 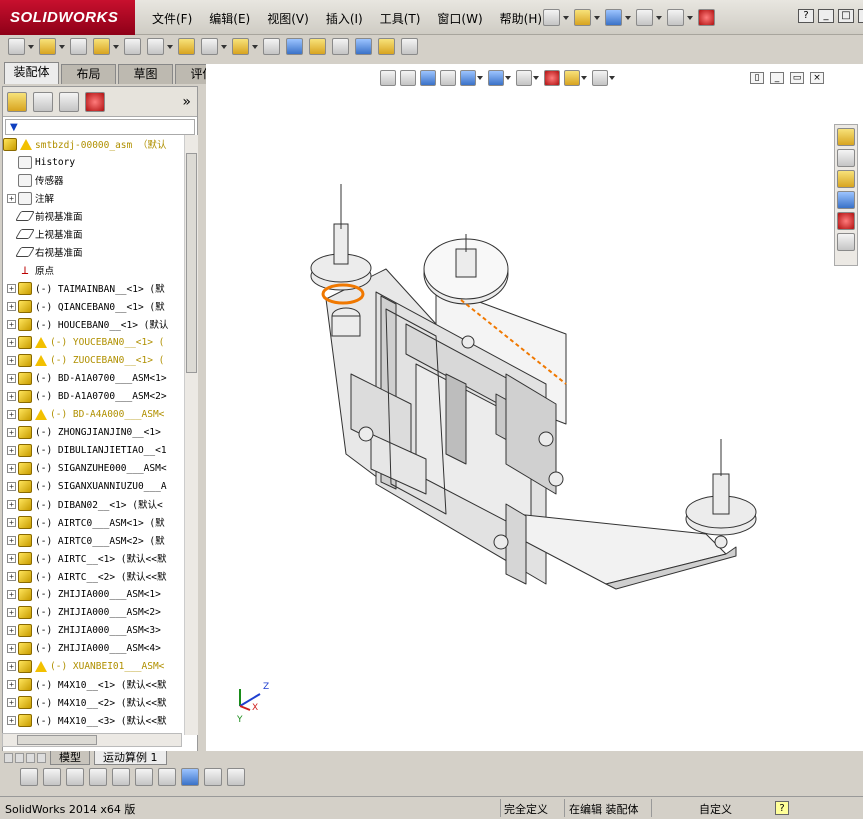 I want to click on home-icon, so click(x=846, y=137).